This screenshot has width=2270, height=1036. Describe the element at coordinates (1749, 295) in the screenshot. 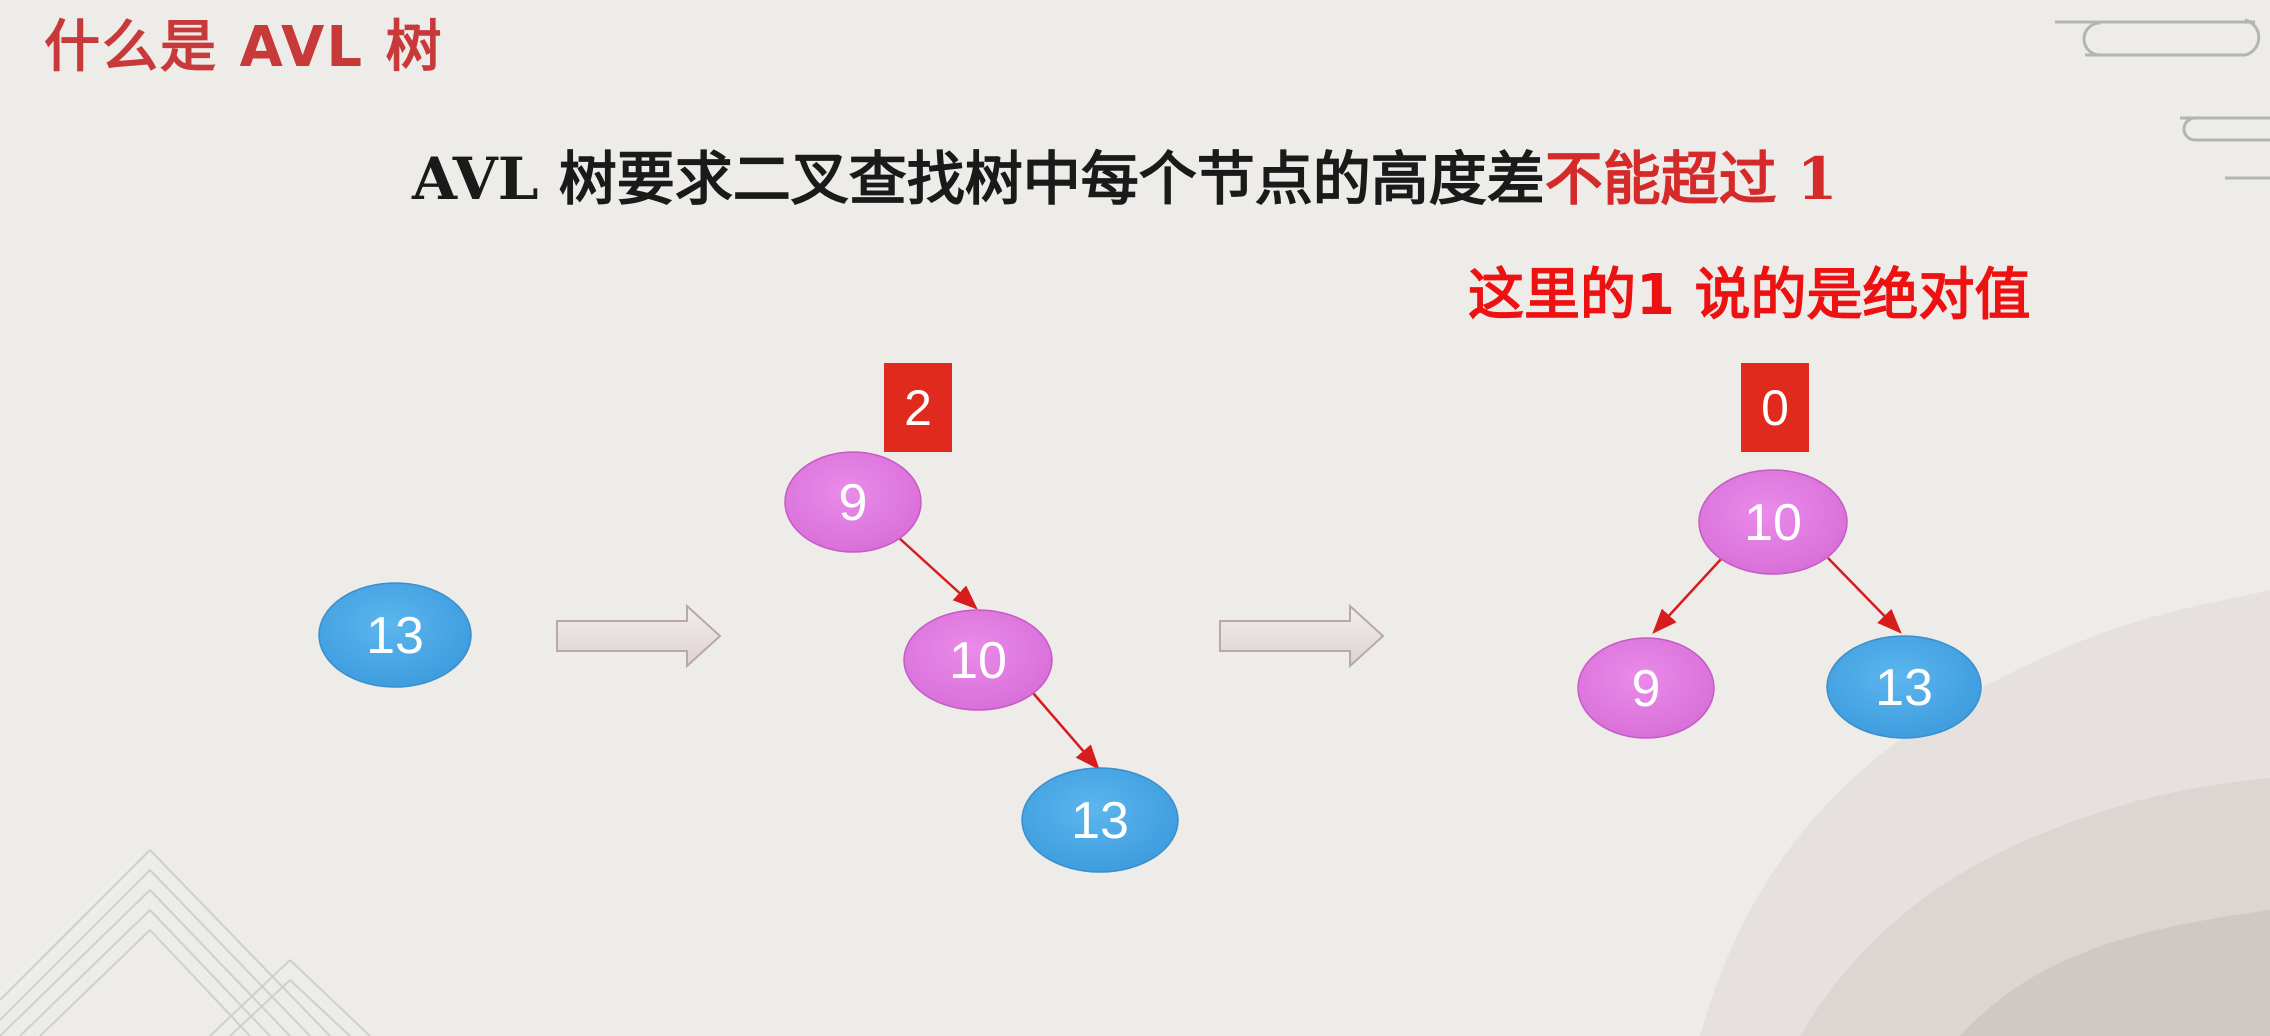

I see `annotation-note: 这里的1 说的是绝对值` at that location.